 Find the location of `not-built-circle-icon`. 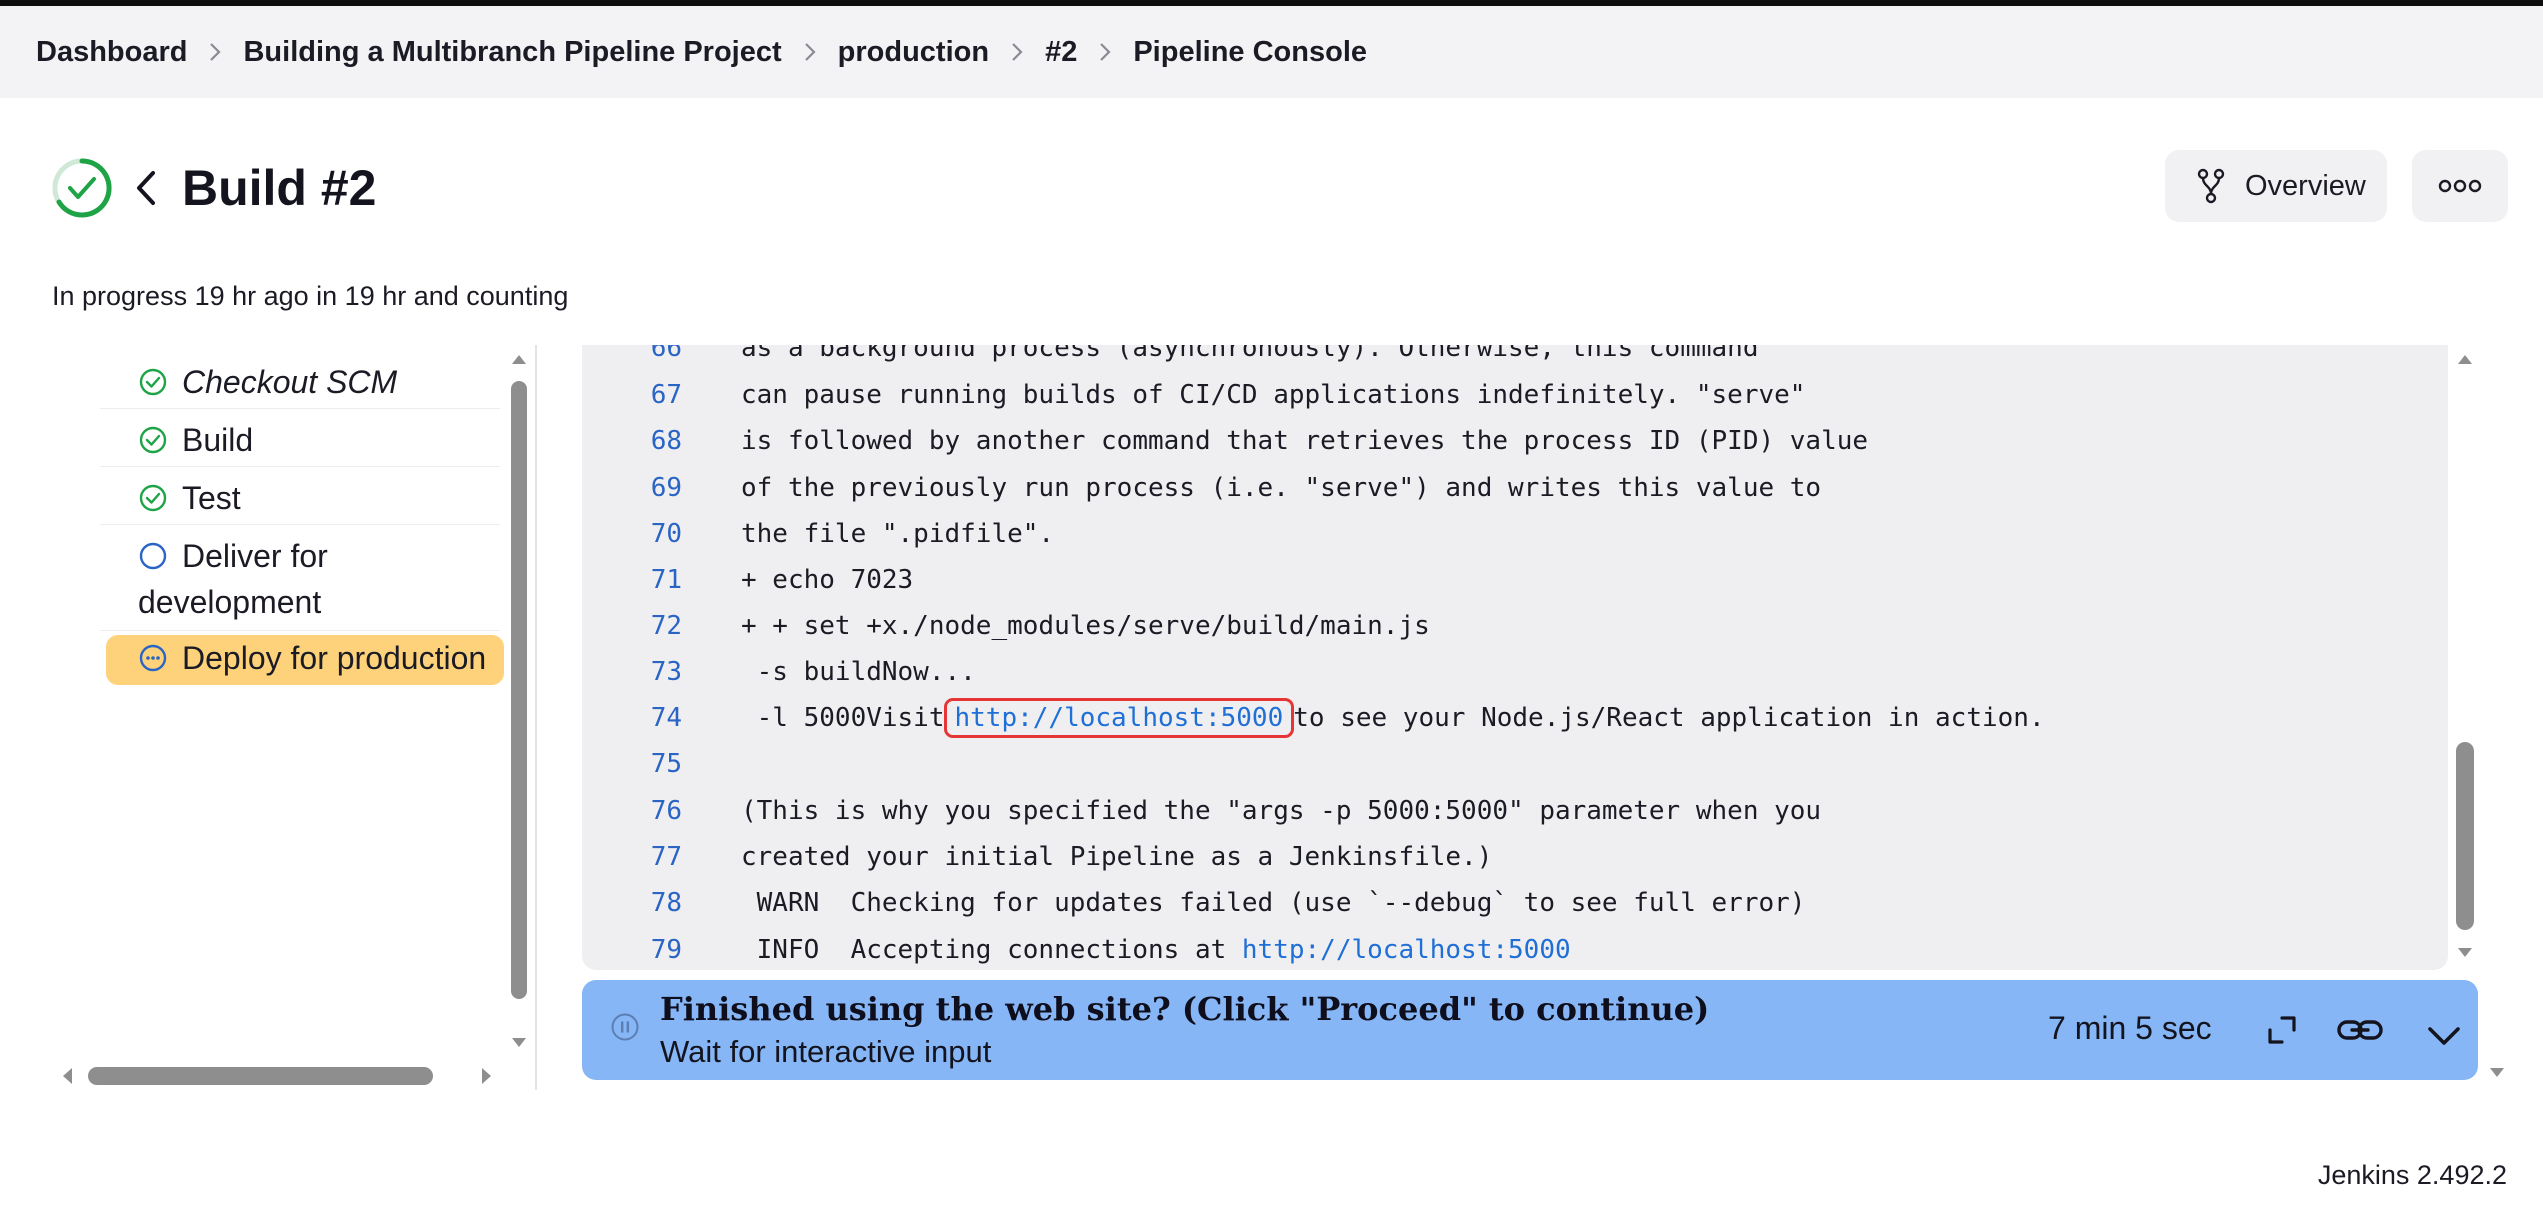

not-built-circle-icon is located at coordinates (153, 556).